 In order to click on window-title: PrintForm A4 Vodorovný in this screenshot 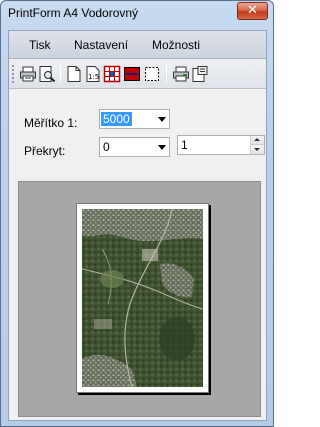, I will do `click(73, 13)`.